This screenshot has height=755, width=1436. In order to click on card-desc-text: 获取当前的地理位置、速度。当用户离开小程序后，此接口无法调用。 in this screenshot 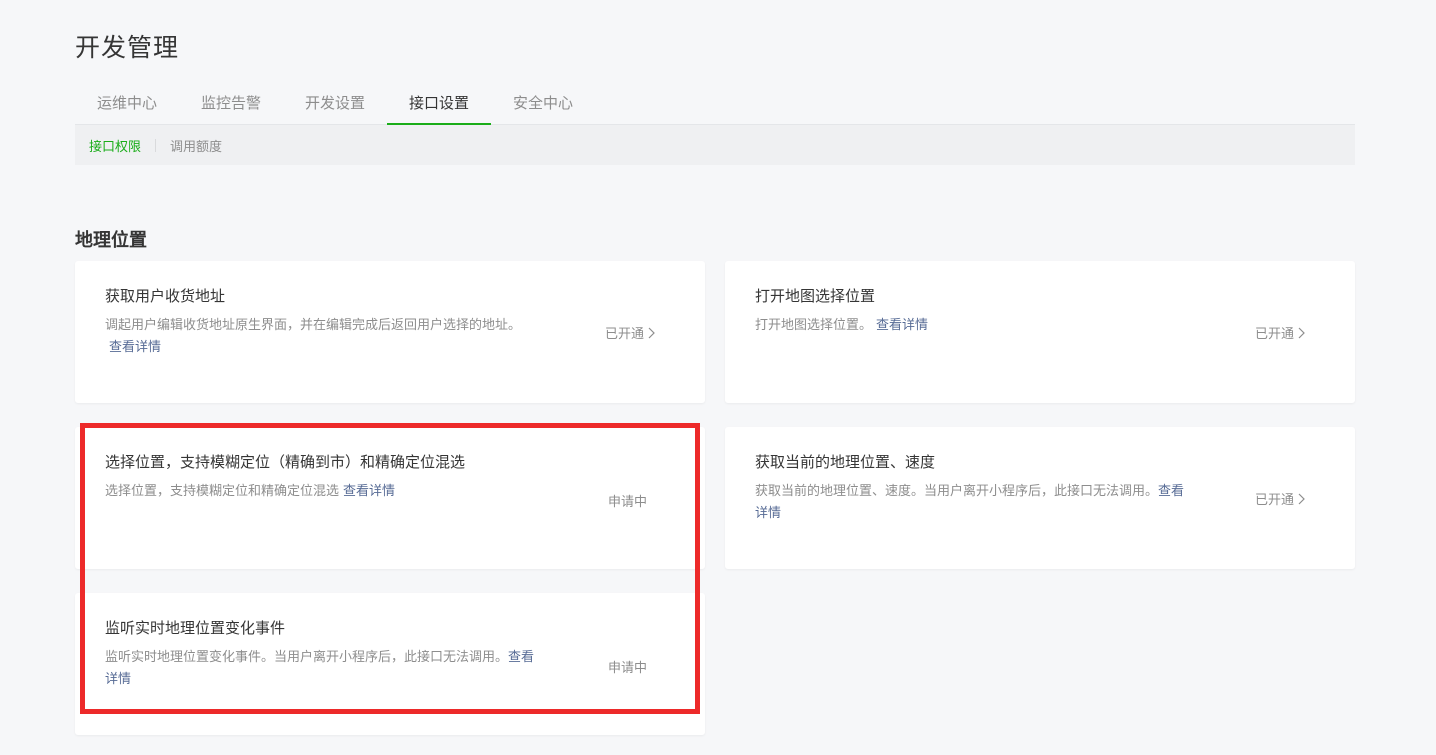, I will do `click(957, 491)`.